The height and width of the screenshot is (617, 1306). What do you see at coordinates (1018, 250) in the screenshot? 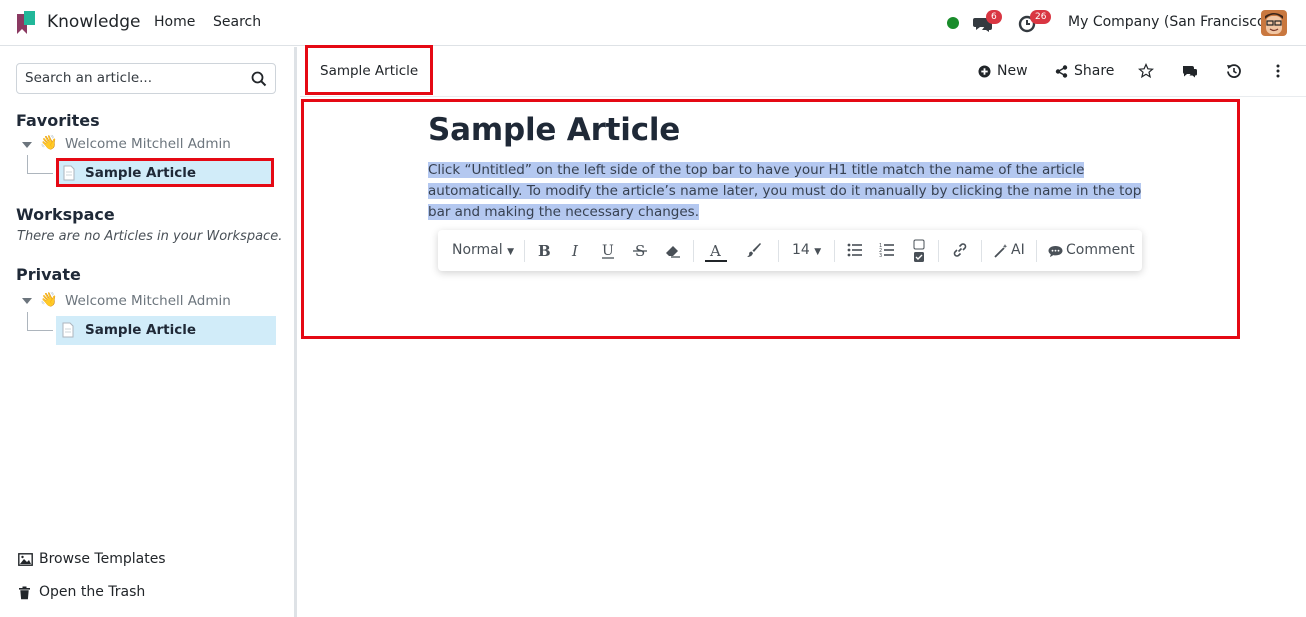
I see `ai-button-label: AI` at bounding box center [1018, 250].